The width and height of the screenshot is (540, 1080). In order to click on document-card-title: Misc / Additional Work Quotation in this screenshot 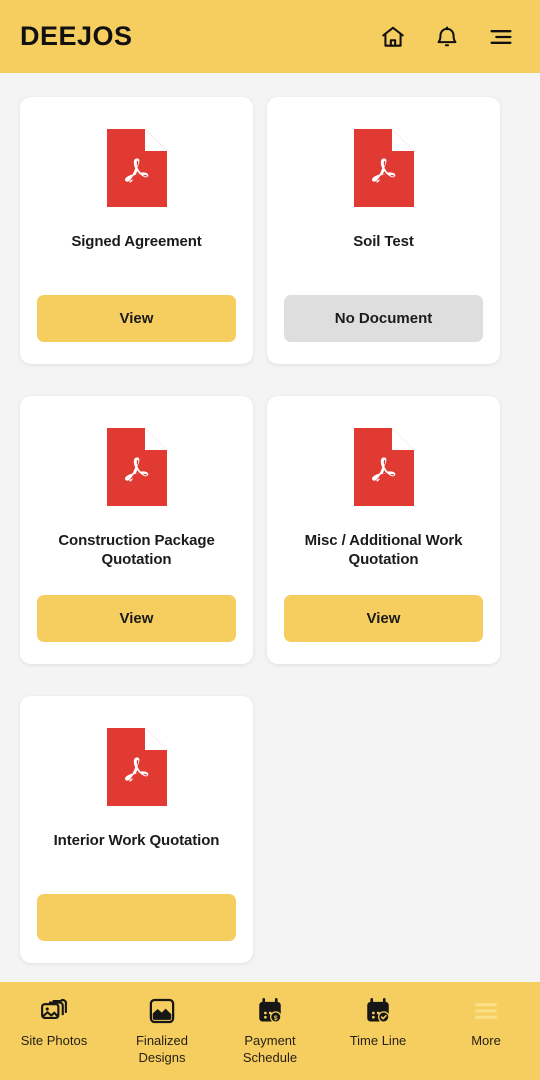, I will do `click(383, 550)`.